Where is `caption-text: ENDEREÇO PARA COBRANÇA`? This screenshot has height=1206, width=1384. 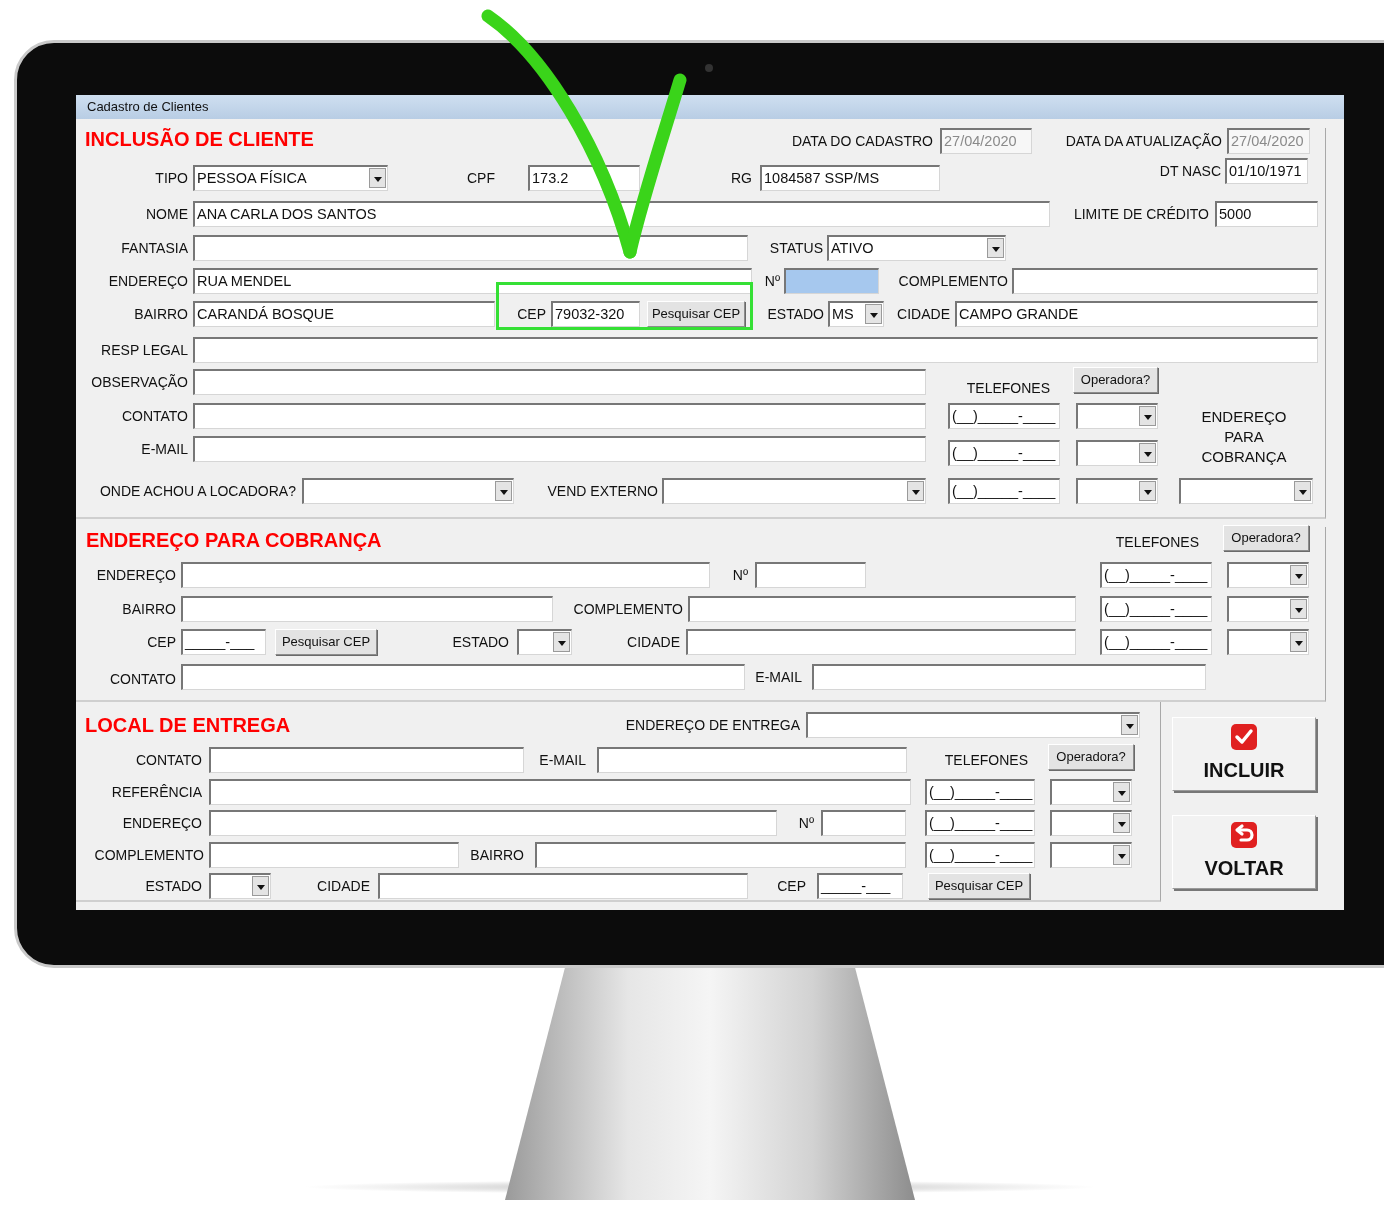
caption-text: ENDEREÇO PARA COBRANÇA is located at coordinates (1244, 437).